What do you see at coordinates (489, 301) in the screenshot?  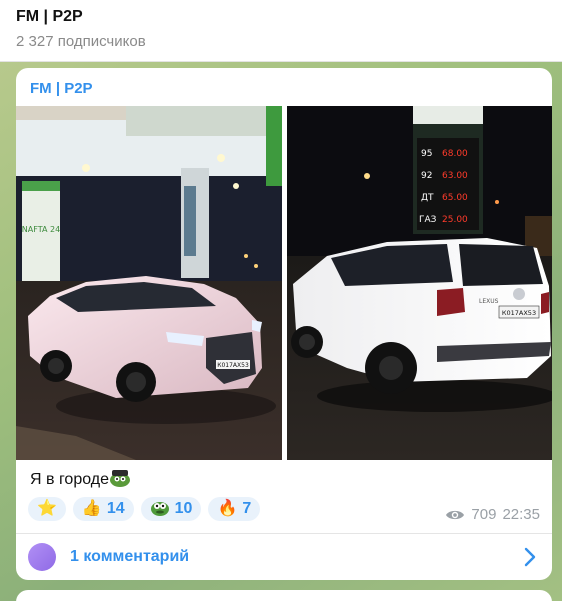 I see `lexus-badge-text: LEXUS` at bounding box center [489, 301].